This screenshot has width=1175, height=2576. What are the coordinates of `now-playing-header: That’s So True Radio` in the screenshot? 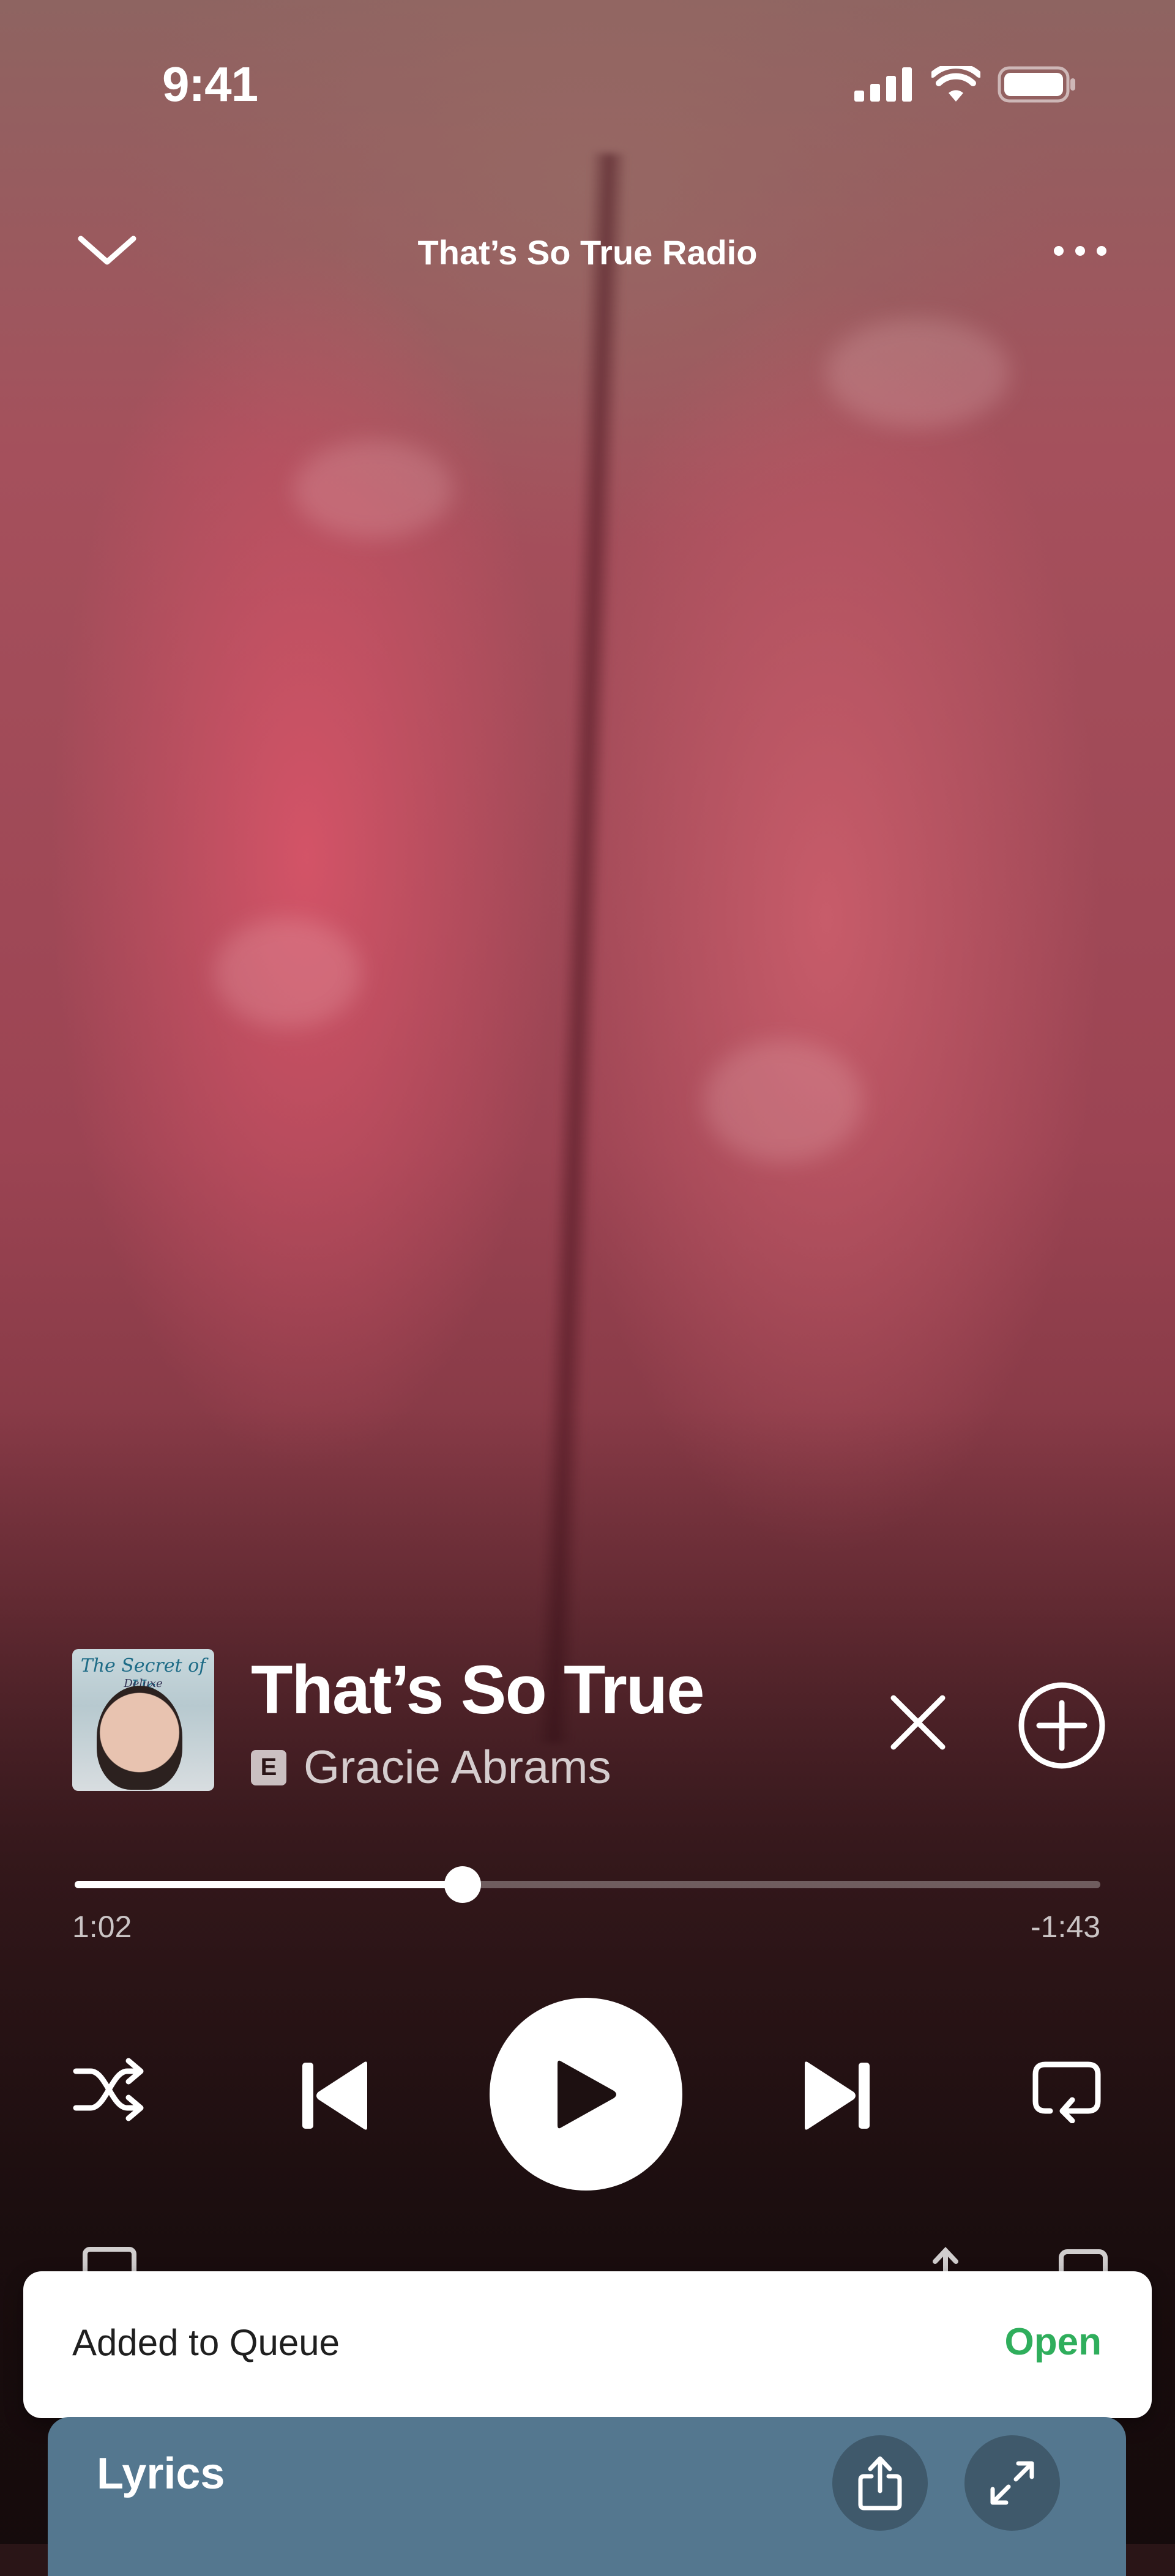 It's located at (587, 251).